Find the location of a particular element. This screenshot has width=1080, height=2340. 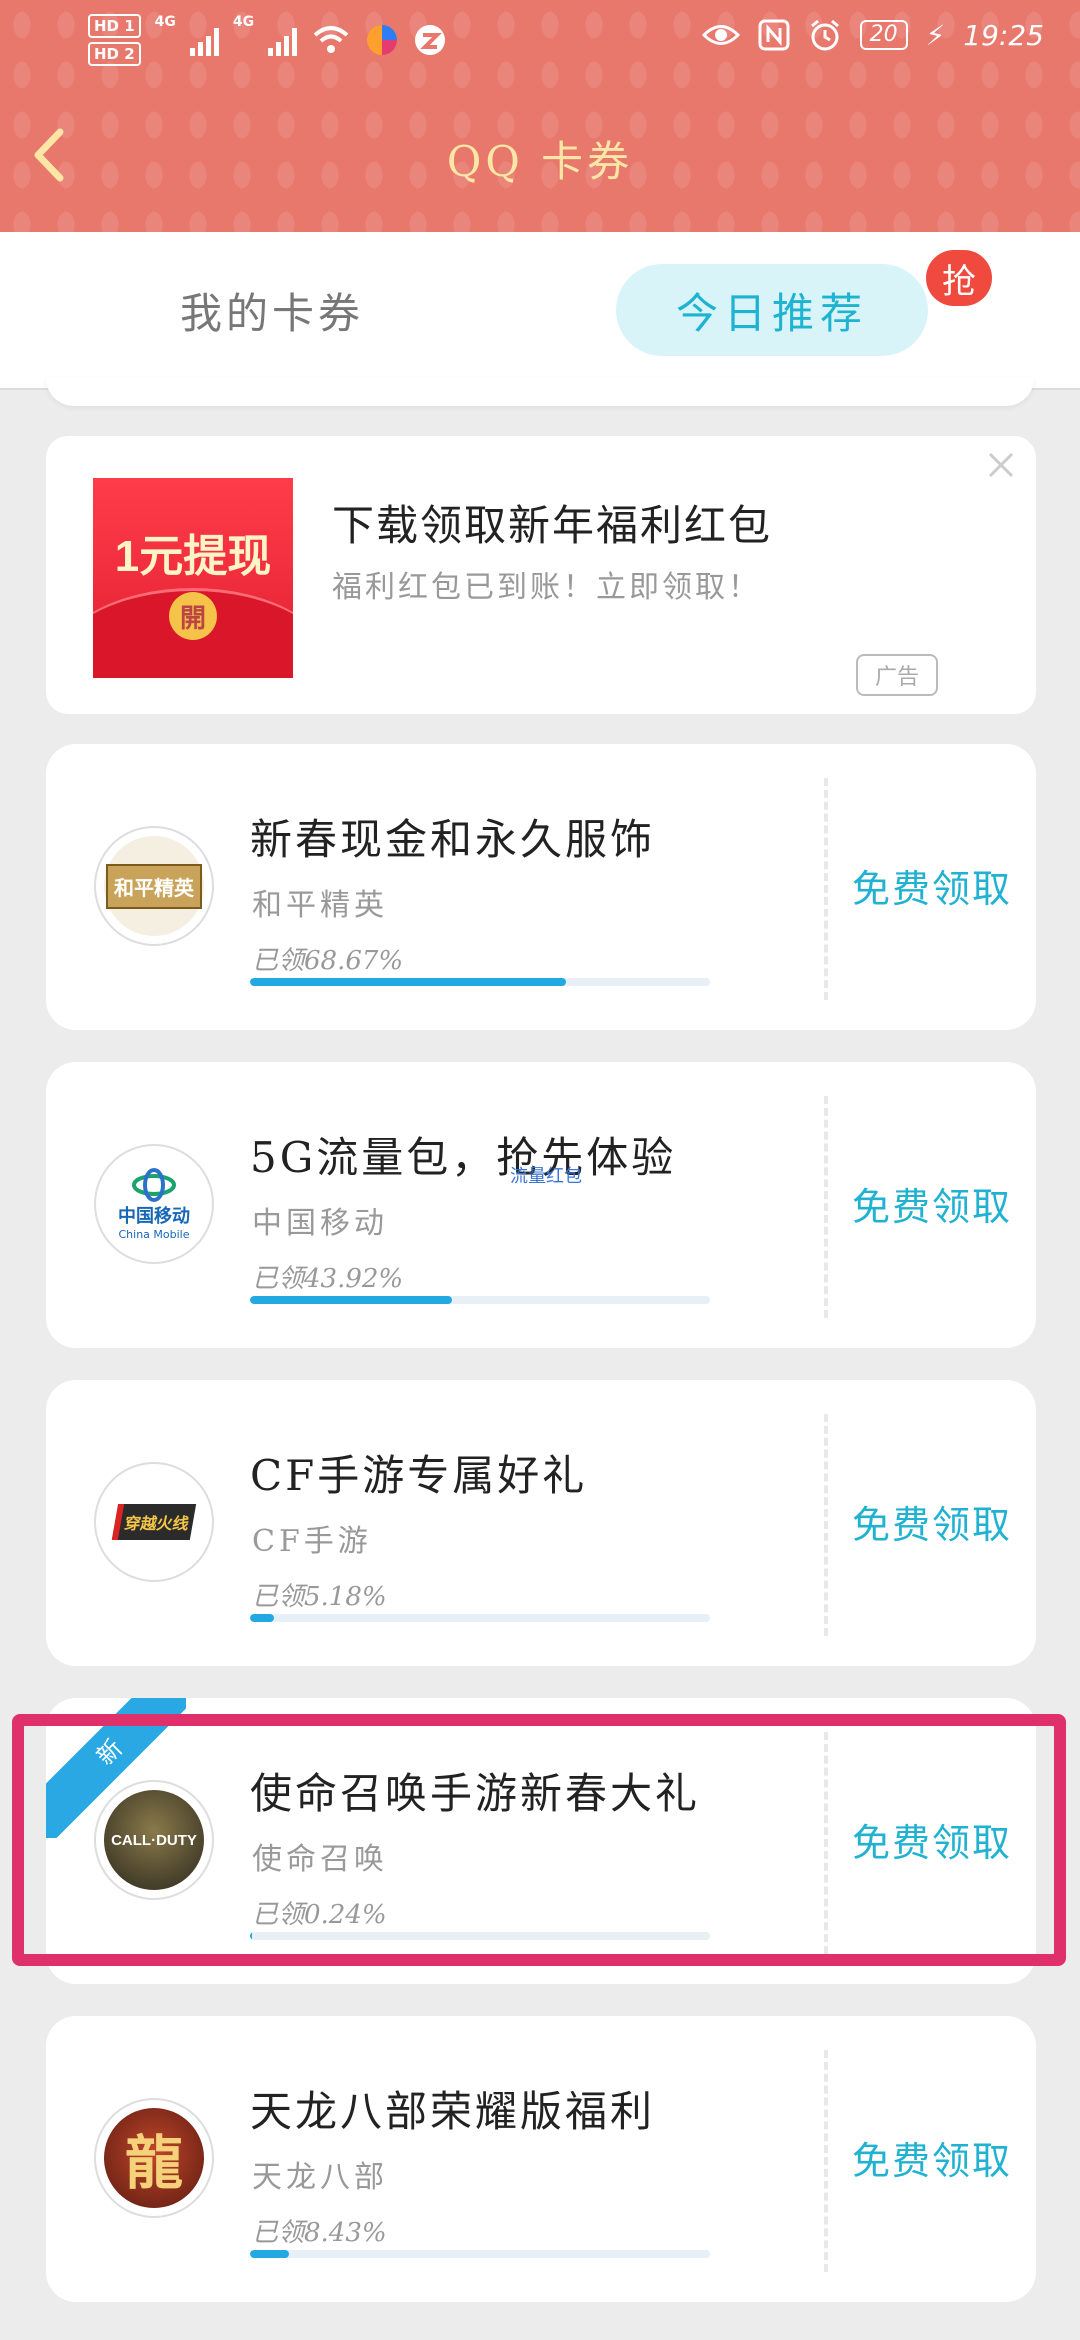

coupon-source: CF手游 is located at coordinates (312, 1541).